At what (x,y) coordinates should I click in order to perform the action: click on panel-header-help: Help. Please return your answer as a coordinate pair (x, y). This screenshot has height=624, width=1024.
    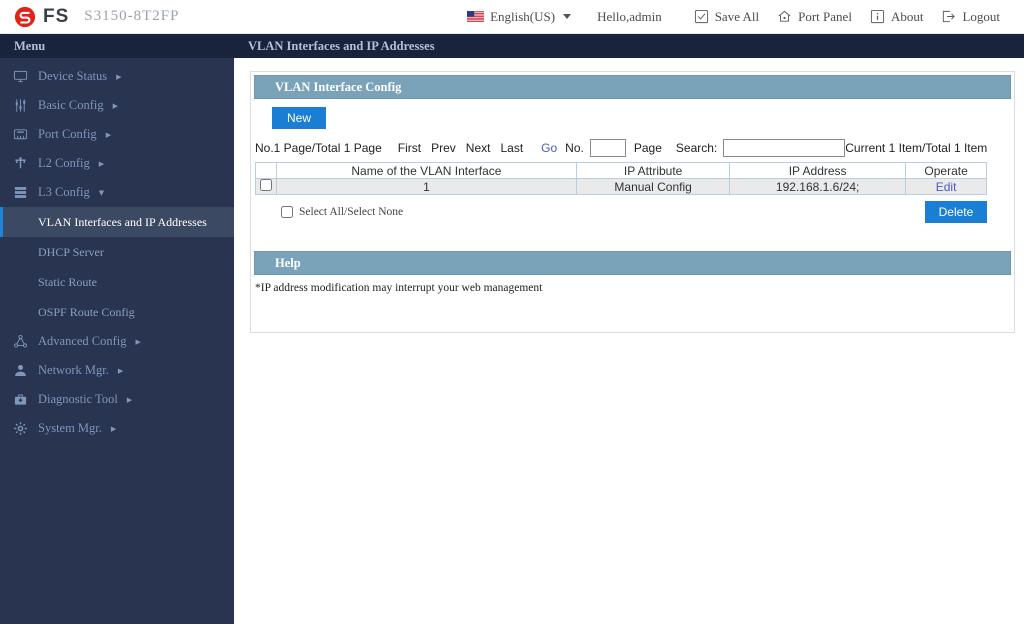
    Looking at the image, I should click on (633, 263).